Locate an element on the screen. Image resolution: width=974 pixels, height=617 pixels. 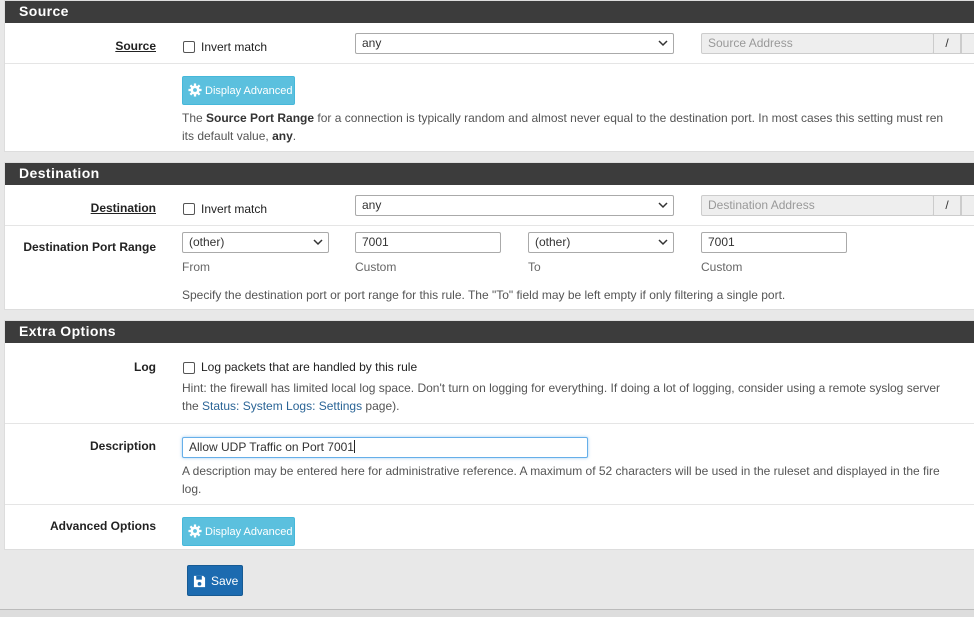
system-logs-settings-link: Status: System Logs: Settings is located at coordinates (282, 406).